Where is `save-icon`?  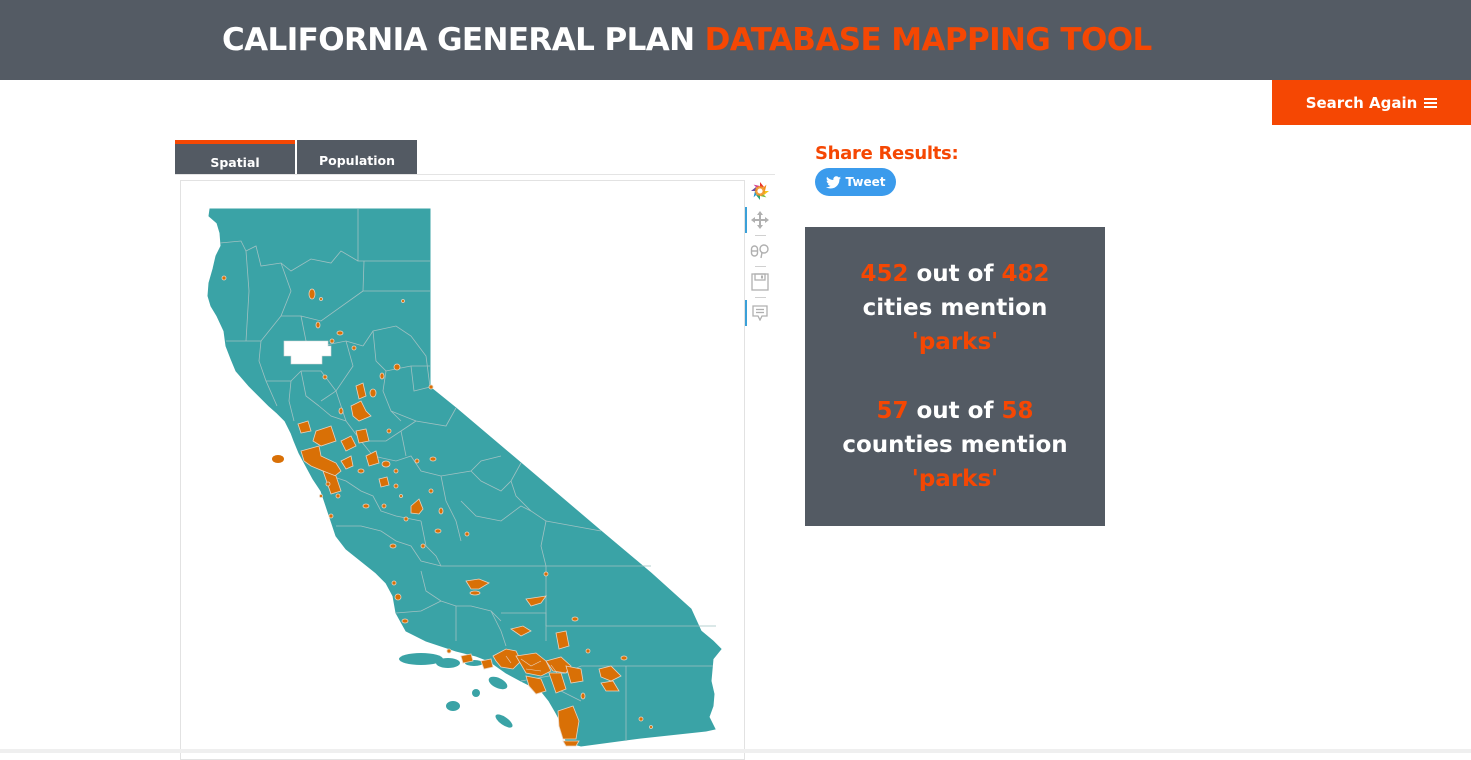
save-icon is located at coordinates (760, 282).